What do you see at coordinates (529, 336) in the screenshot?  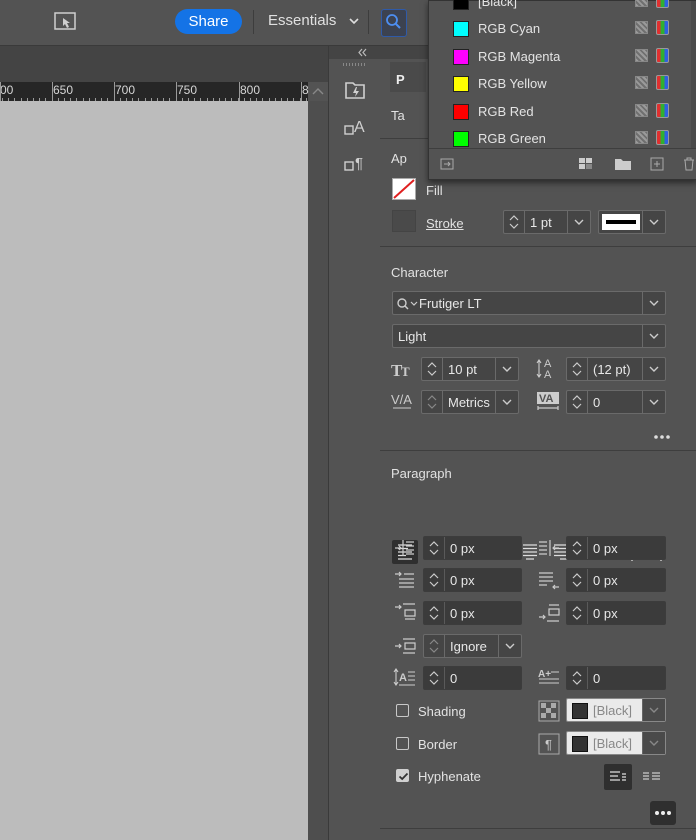 I see `font-style-select: Light` at bounding box center [529, 336].